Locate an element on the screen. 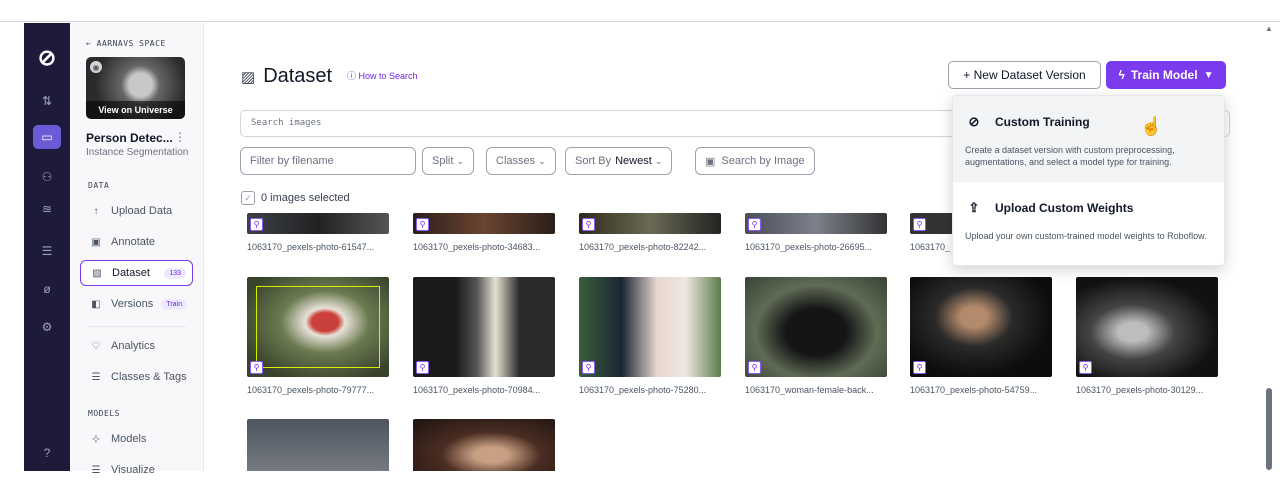 Image resolution: width=1280 pixels, height=494 pixels. split-dropdown: Split ⌄ is located at coordinates (448, 161).